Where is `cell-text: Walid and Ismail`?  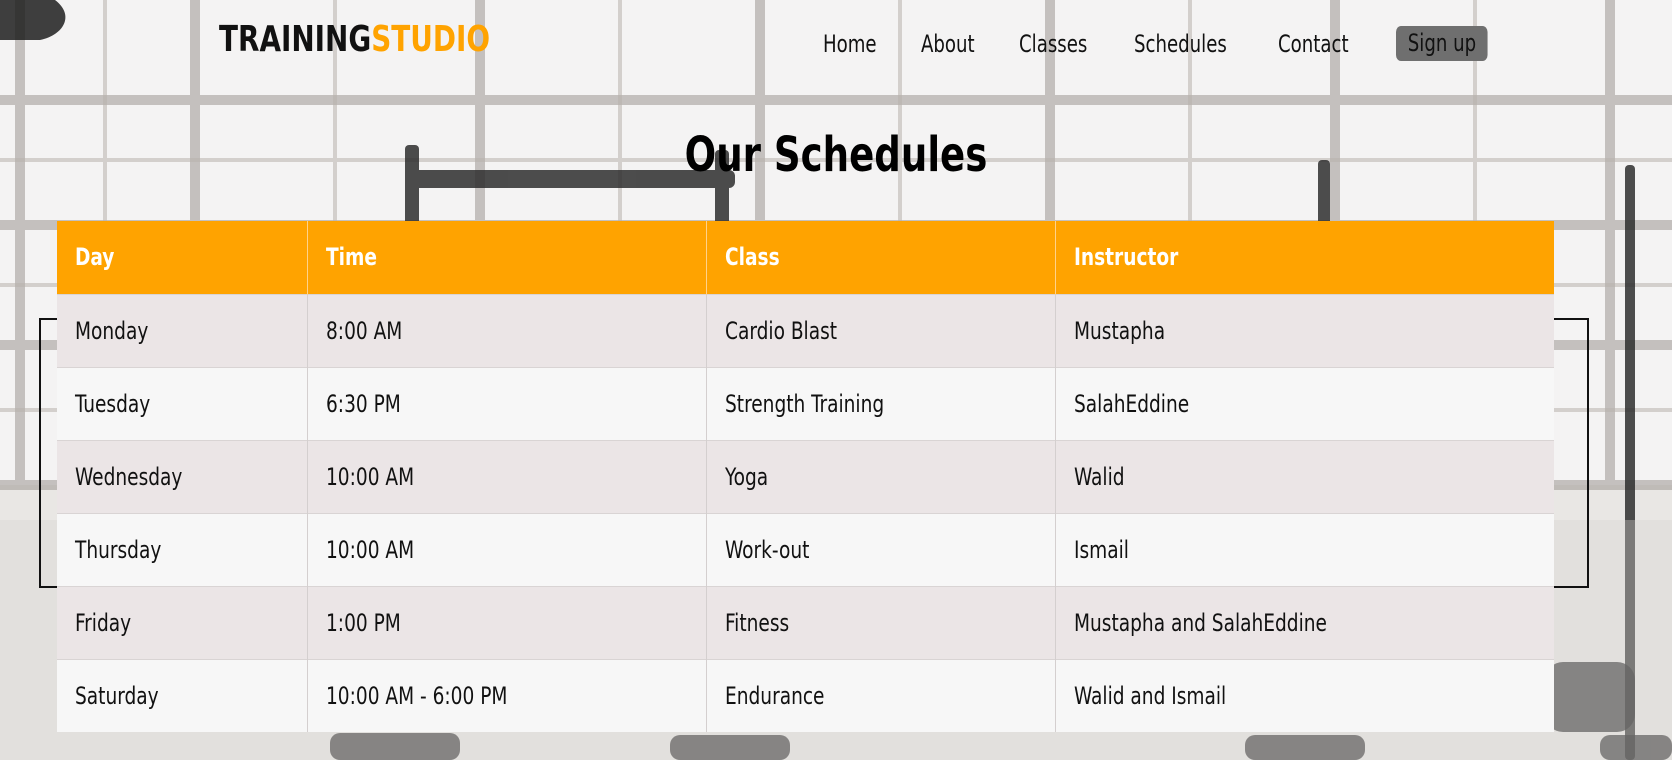
cell-text: Walid and Ismail is located at coordinates (1149, 695).